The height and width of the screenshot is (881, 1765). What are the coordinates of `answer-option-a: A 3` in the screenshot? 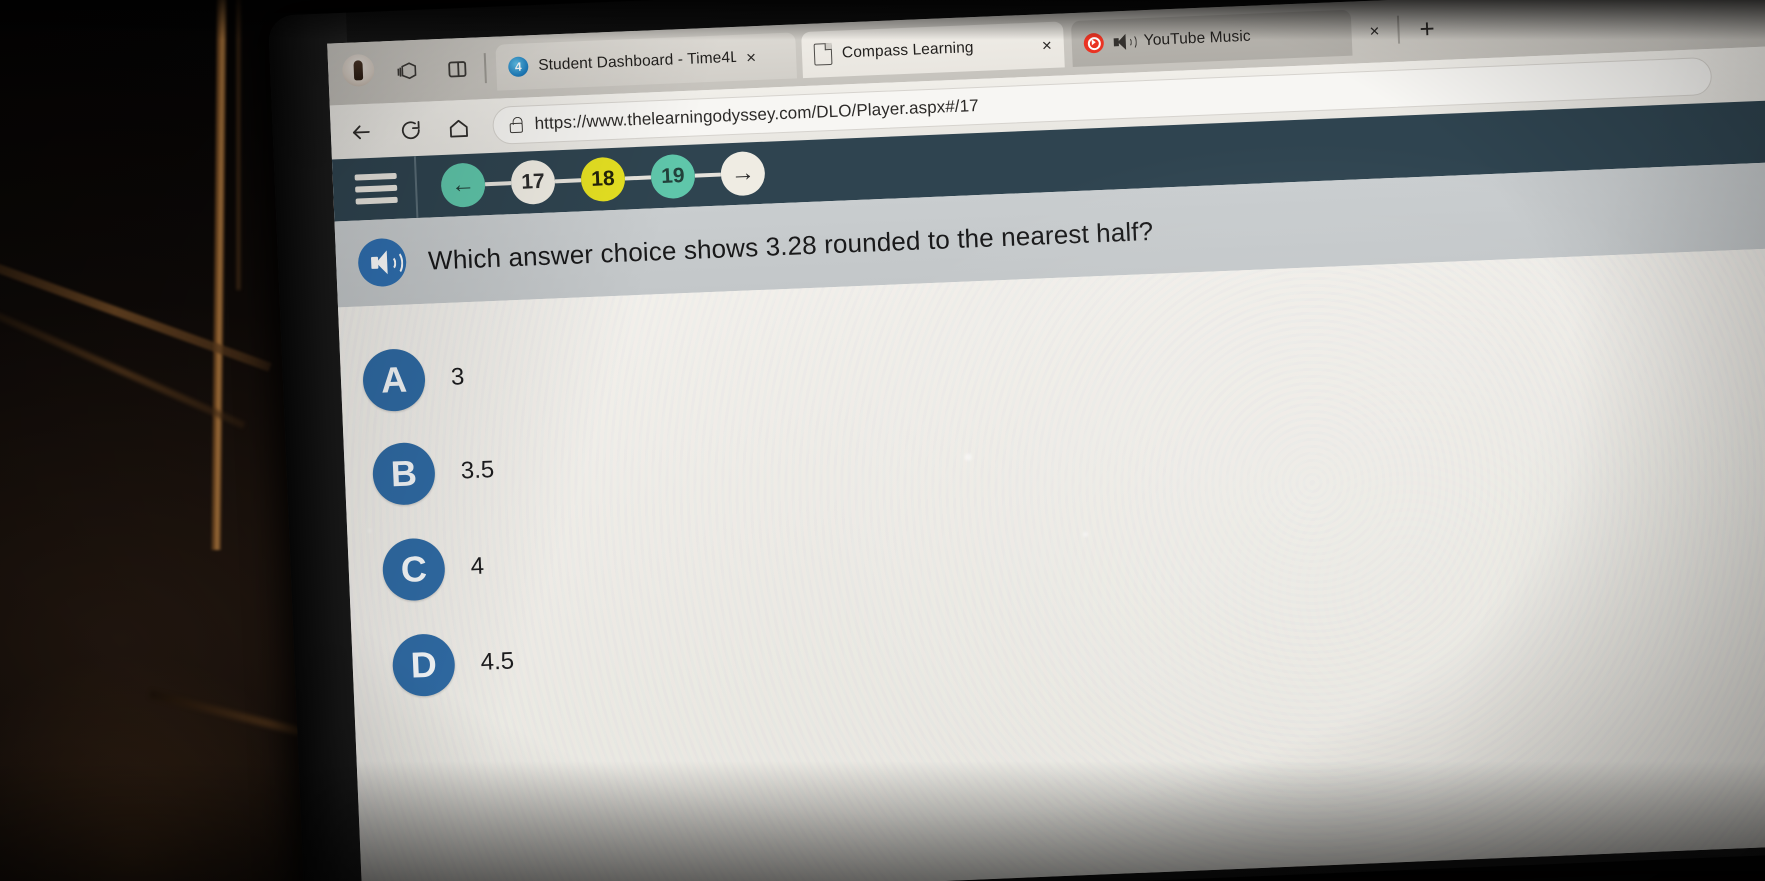 It's located at (413, 379).